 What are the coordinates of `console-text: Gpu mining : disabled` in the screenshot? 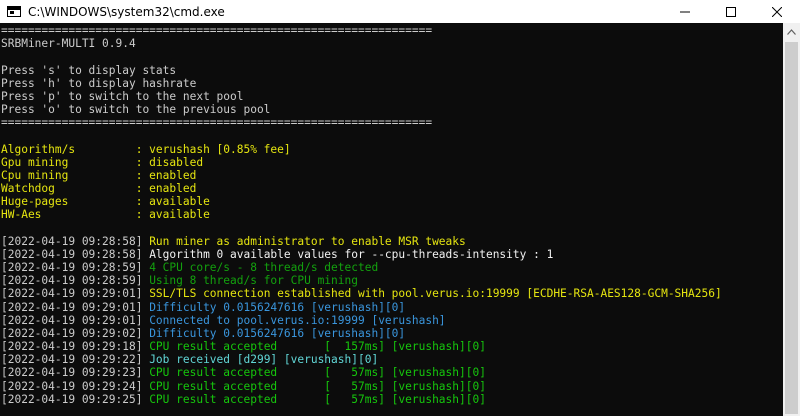 It's located at (102, 162).